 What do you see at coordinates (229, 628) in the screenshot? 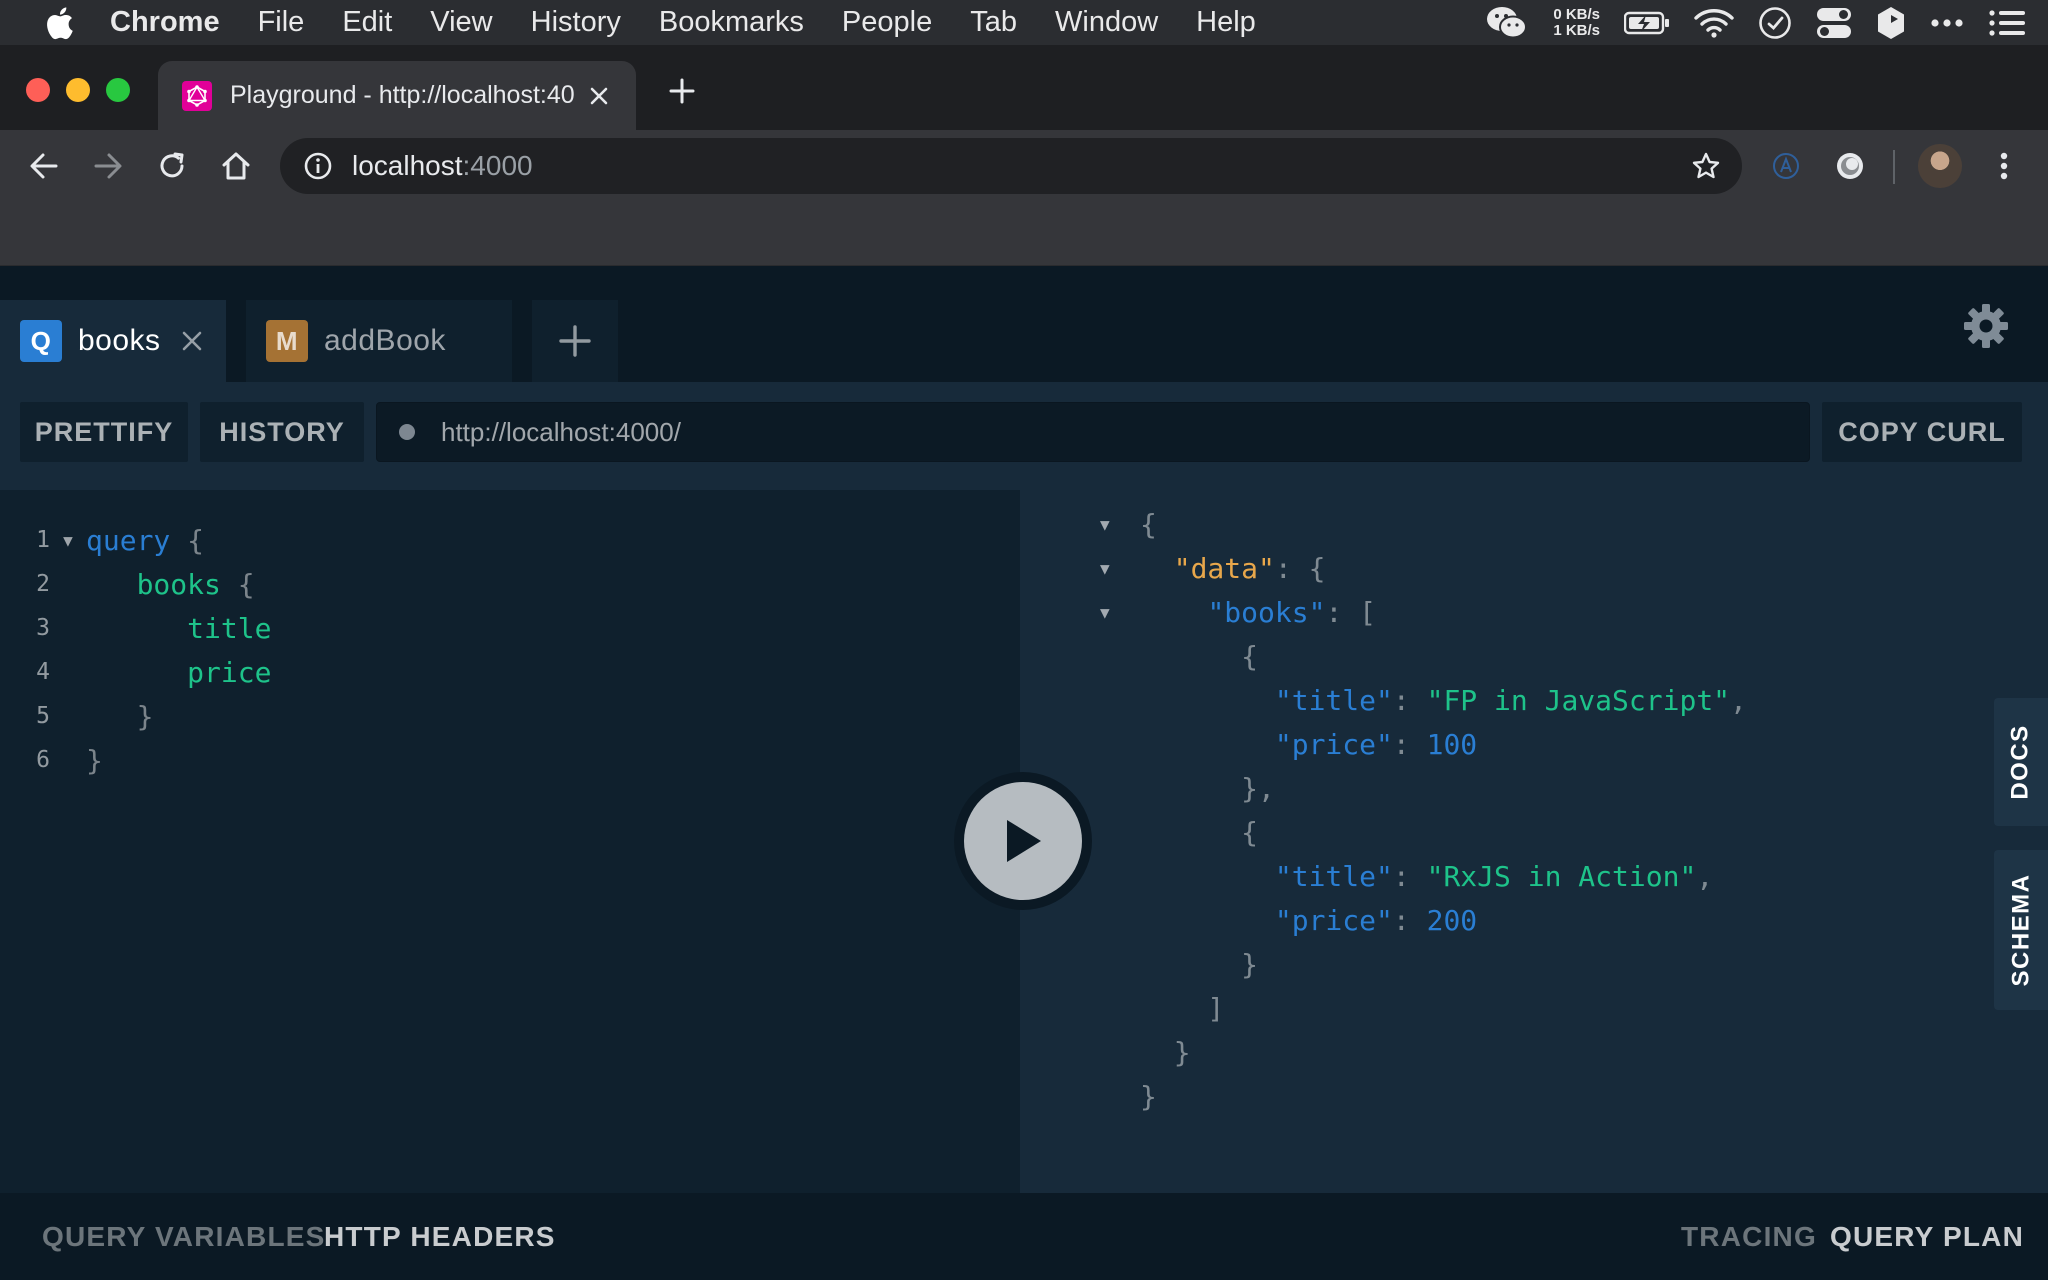
I see `query-field-title: title` at bounding box center [229, 628].